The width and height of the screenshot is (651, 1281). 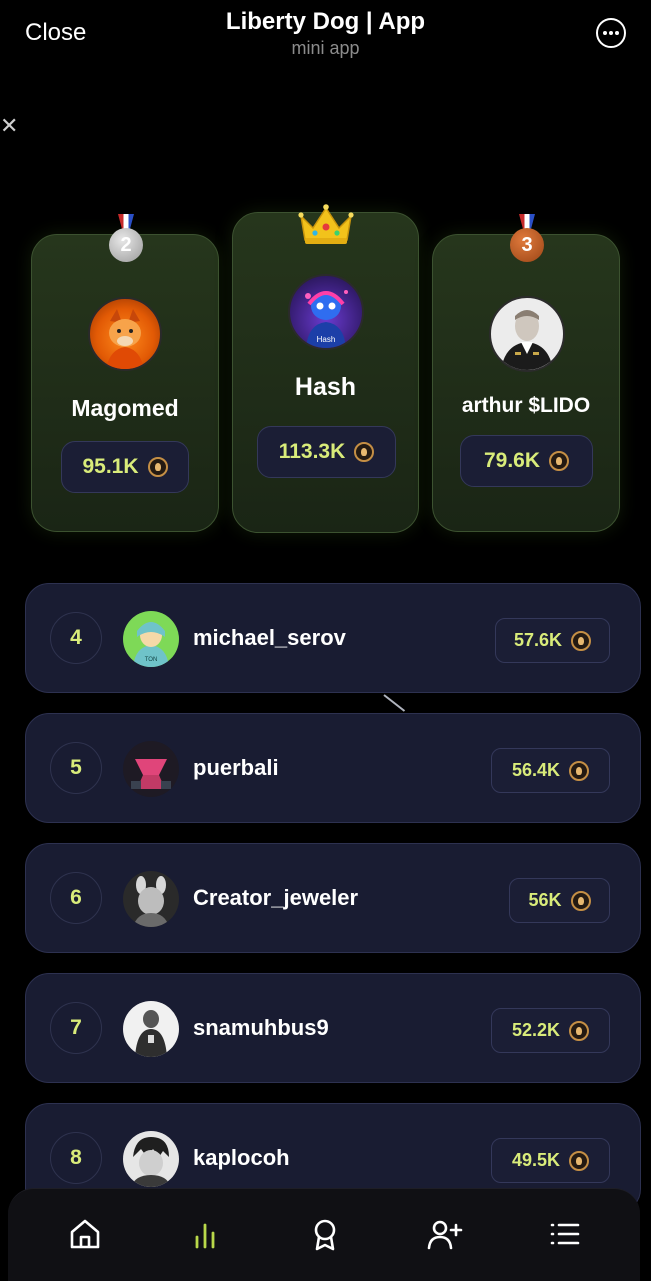 I want to click on leaderboard-row: 4 TON michael_serov 57.6K, so click(x=333, y=638).